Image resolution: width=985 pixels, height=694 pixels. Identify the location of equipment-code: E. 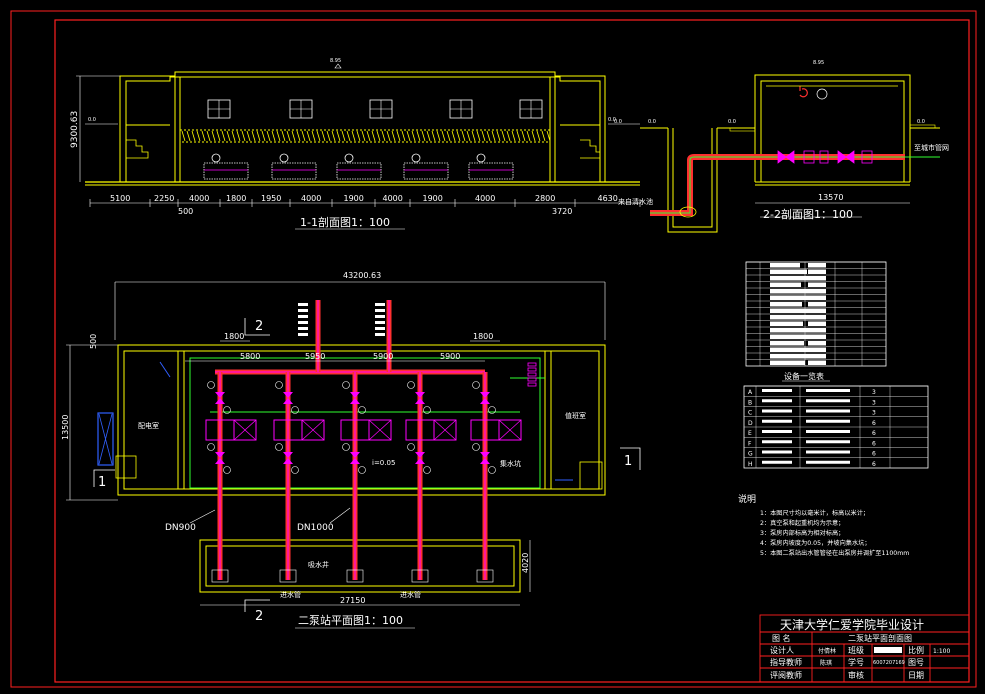
(750, 433).